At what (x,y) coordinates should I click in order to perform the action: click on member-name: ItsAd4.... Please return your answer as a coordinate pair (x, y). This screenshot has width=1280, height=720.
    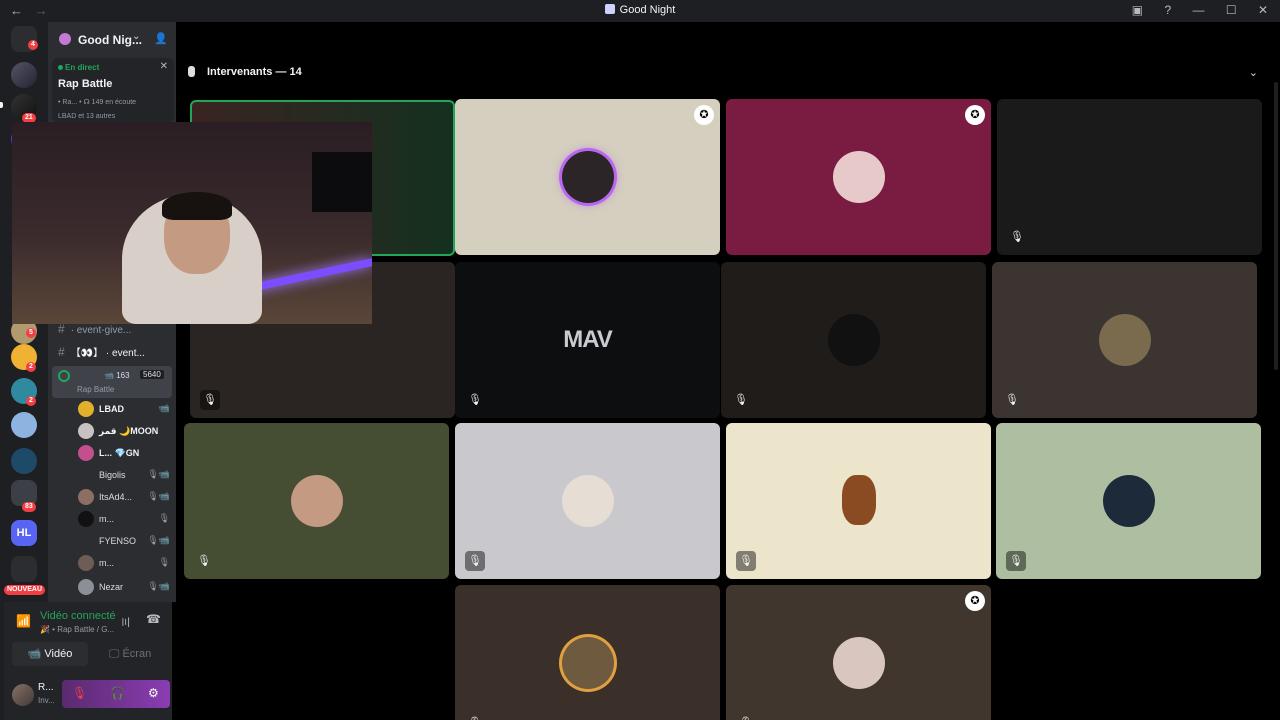
    Looking at the image, I should click on (116, 497).